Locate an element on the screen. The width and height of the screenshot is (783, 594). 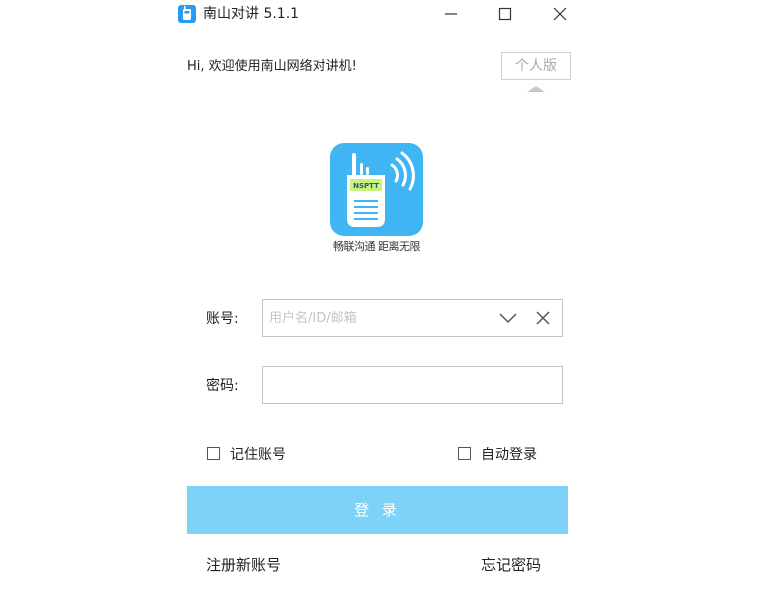
chevron-down-icon is located at coordinates (508, 318).